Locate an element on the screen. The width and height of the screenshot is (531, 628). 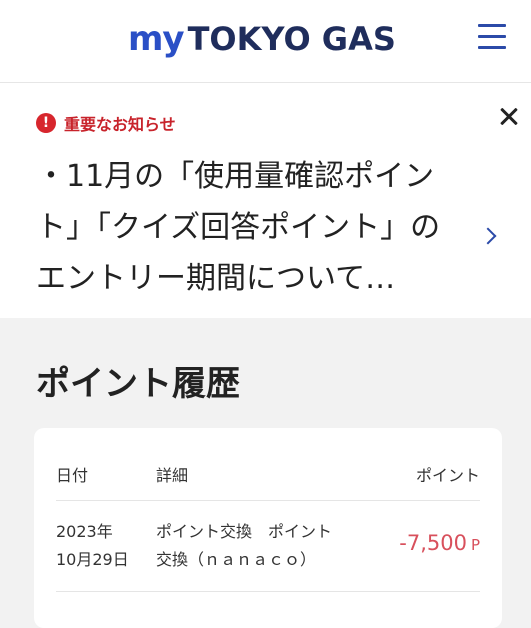
notice-header: ! 重要なお知らせ is located at coordinates (106, 123).